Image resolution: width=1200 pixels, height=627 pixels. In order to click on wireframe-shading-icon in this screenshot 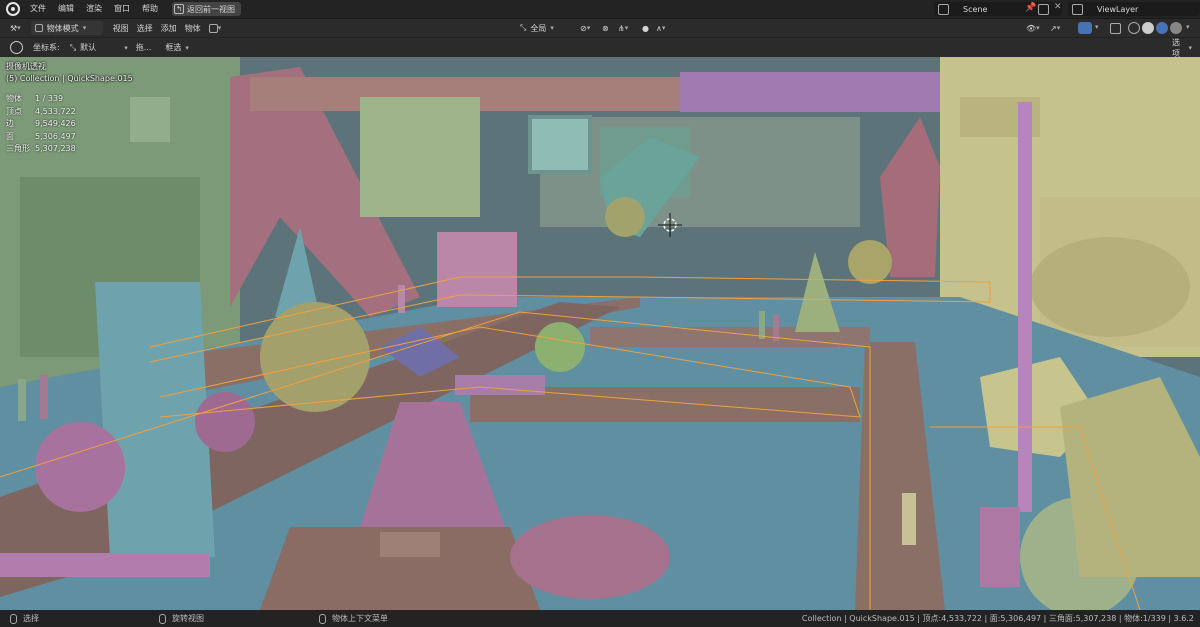, I will do `click(1134, 28)`.